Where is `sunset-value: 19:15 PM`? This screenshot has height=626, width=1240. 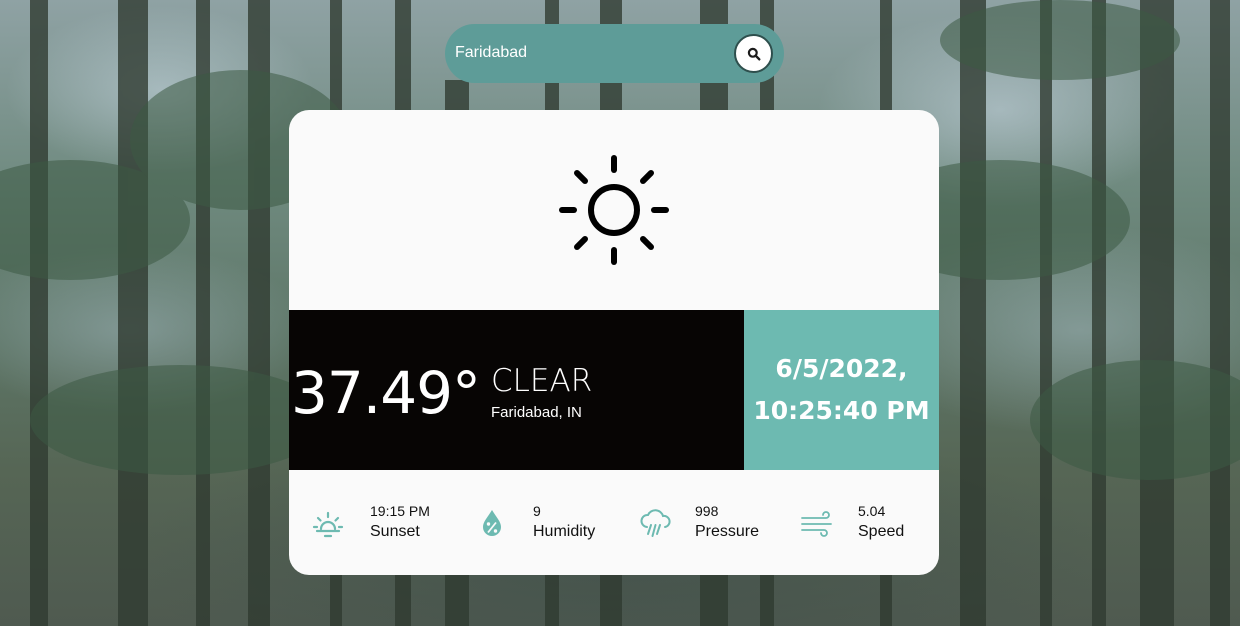 sunset-value: 19:15 PM is located at coordinates (400, 511).